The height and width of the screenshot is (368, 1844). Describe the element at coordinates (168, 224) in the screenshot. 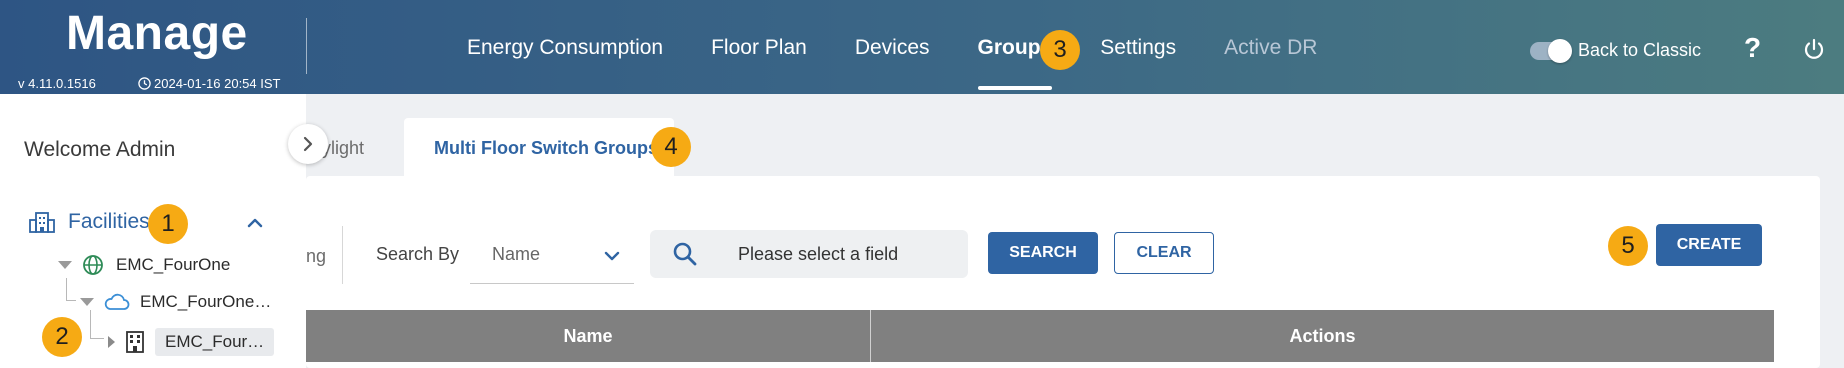

I see `annotation-badge-1: 1` at that location.